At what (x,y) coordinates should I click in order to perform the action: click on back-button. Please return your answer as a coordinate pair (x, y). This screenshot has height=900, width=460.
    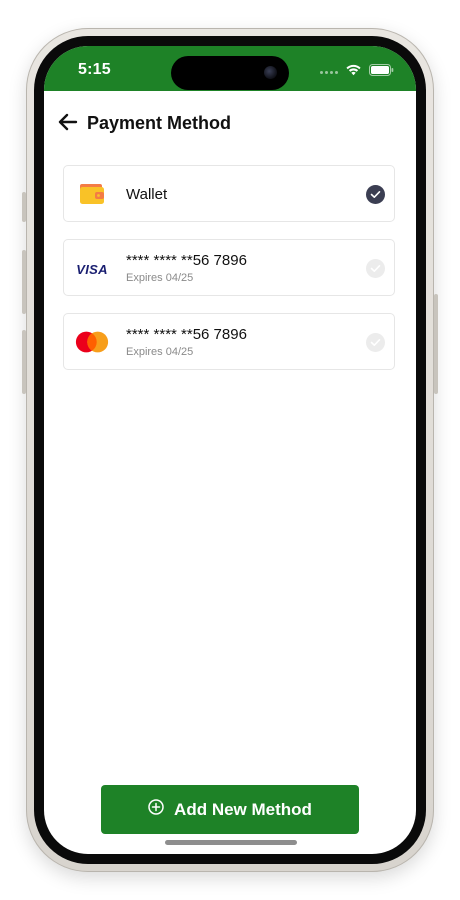
    Looking at the image, I should click on (68, 124).